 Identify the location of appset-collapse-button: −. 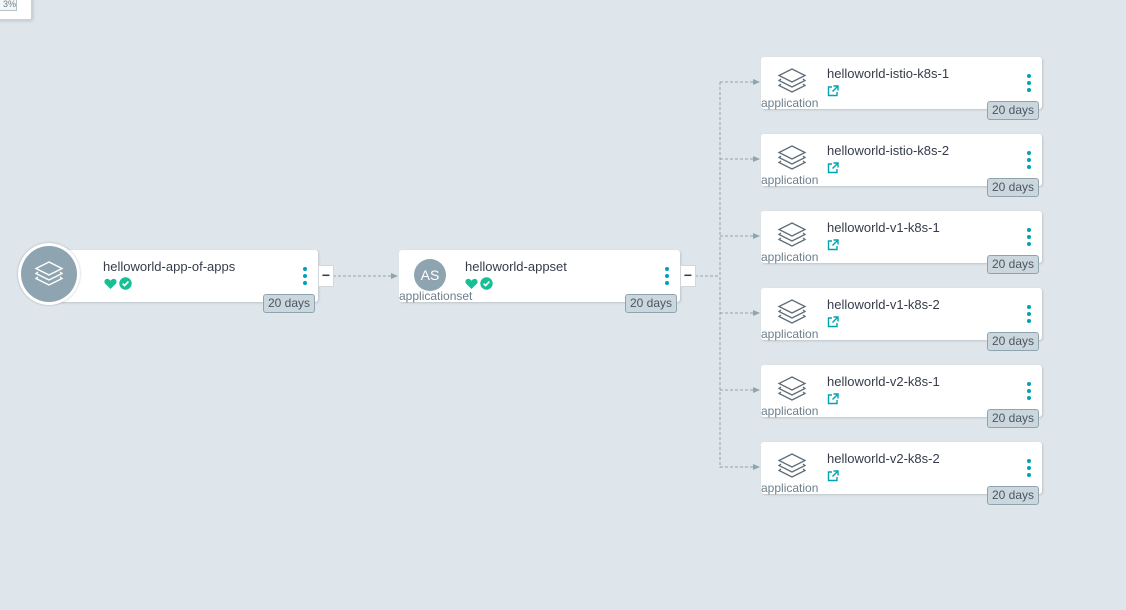
(688, 276).